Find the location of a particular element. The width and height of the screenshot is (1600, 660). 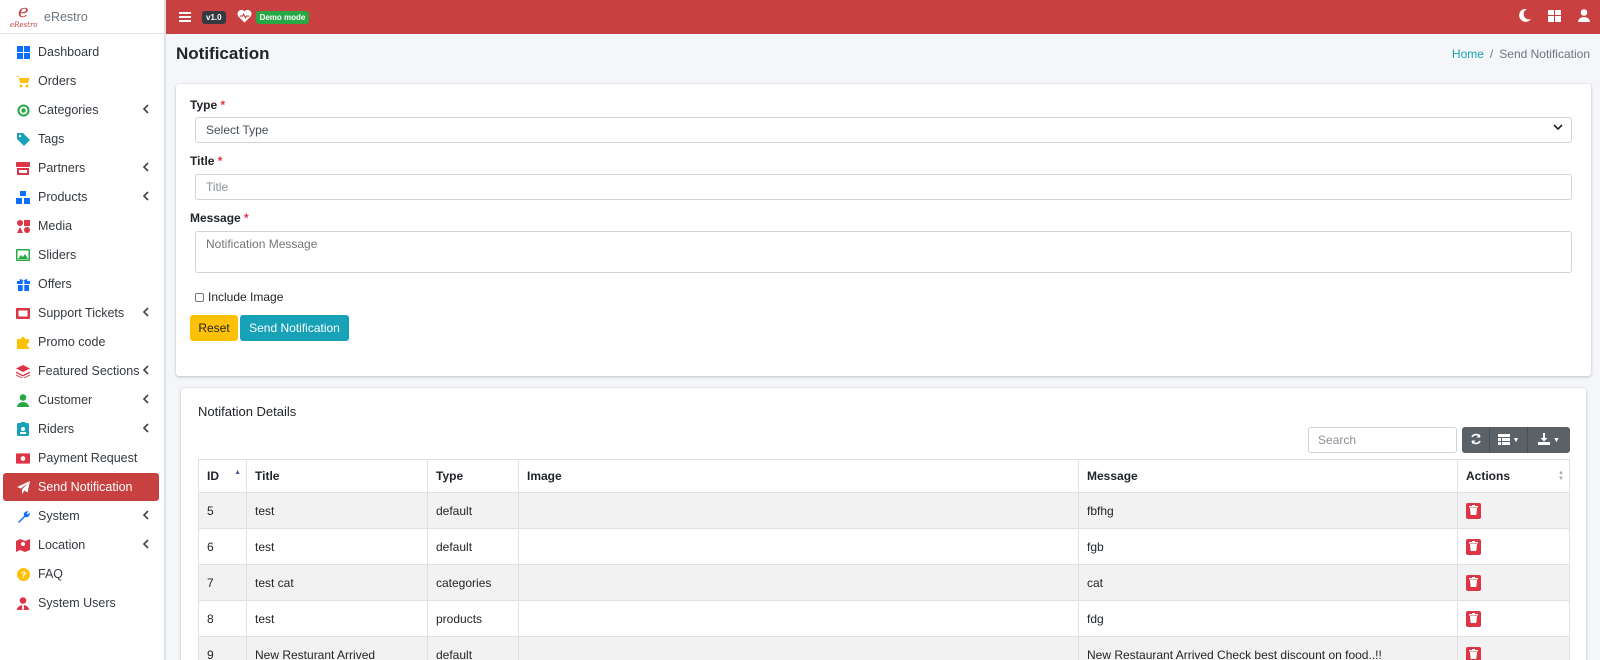

column-header-image: Image is located at coordinates (798, 476).